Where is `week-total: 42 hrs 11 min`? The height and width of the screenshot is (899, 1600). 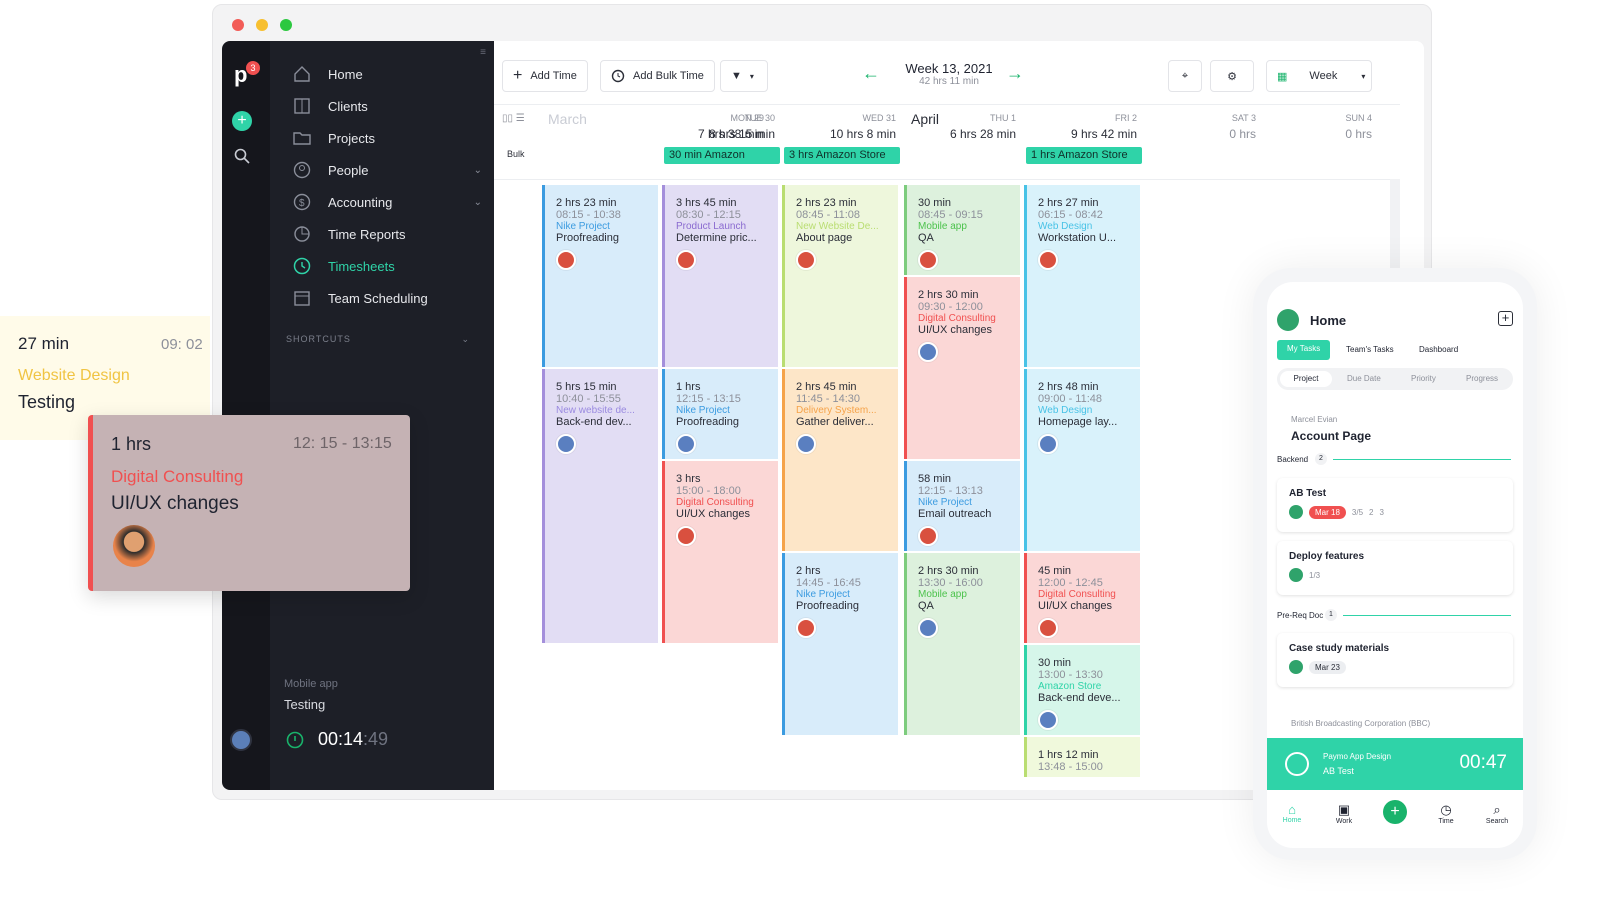
week-total: 42 hrs 11 min is located at coordinates (949, 81).